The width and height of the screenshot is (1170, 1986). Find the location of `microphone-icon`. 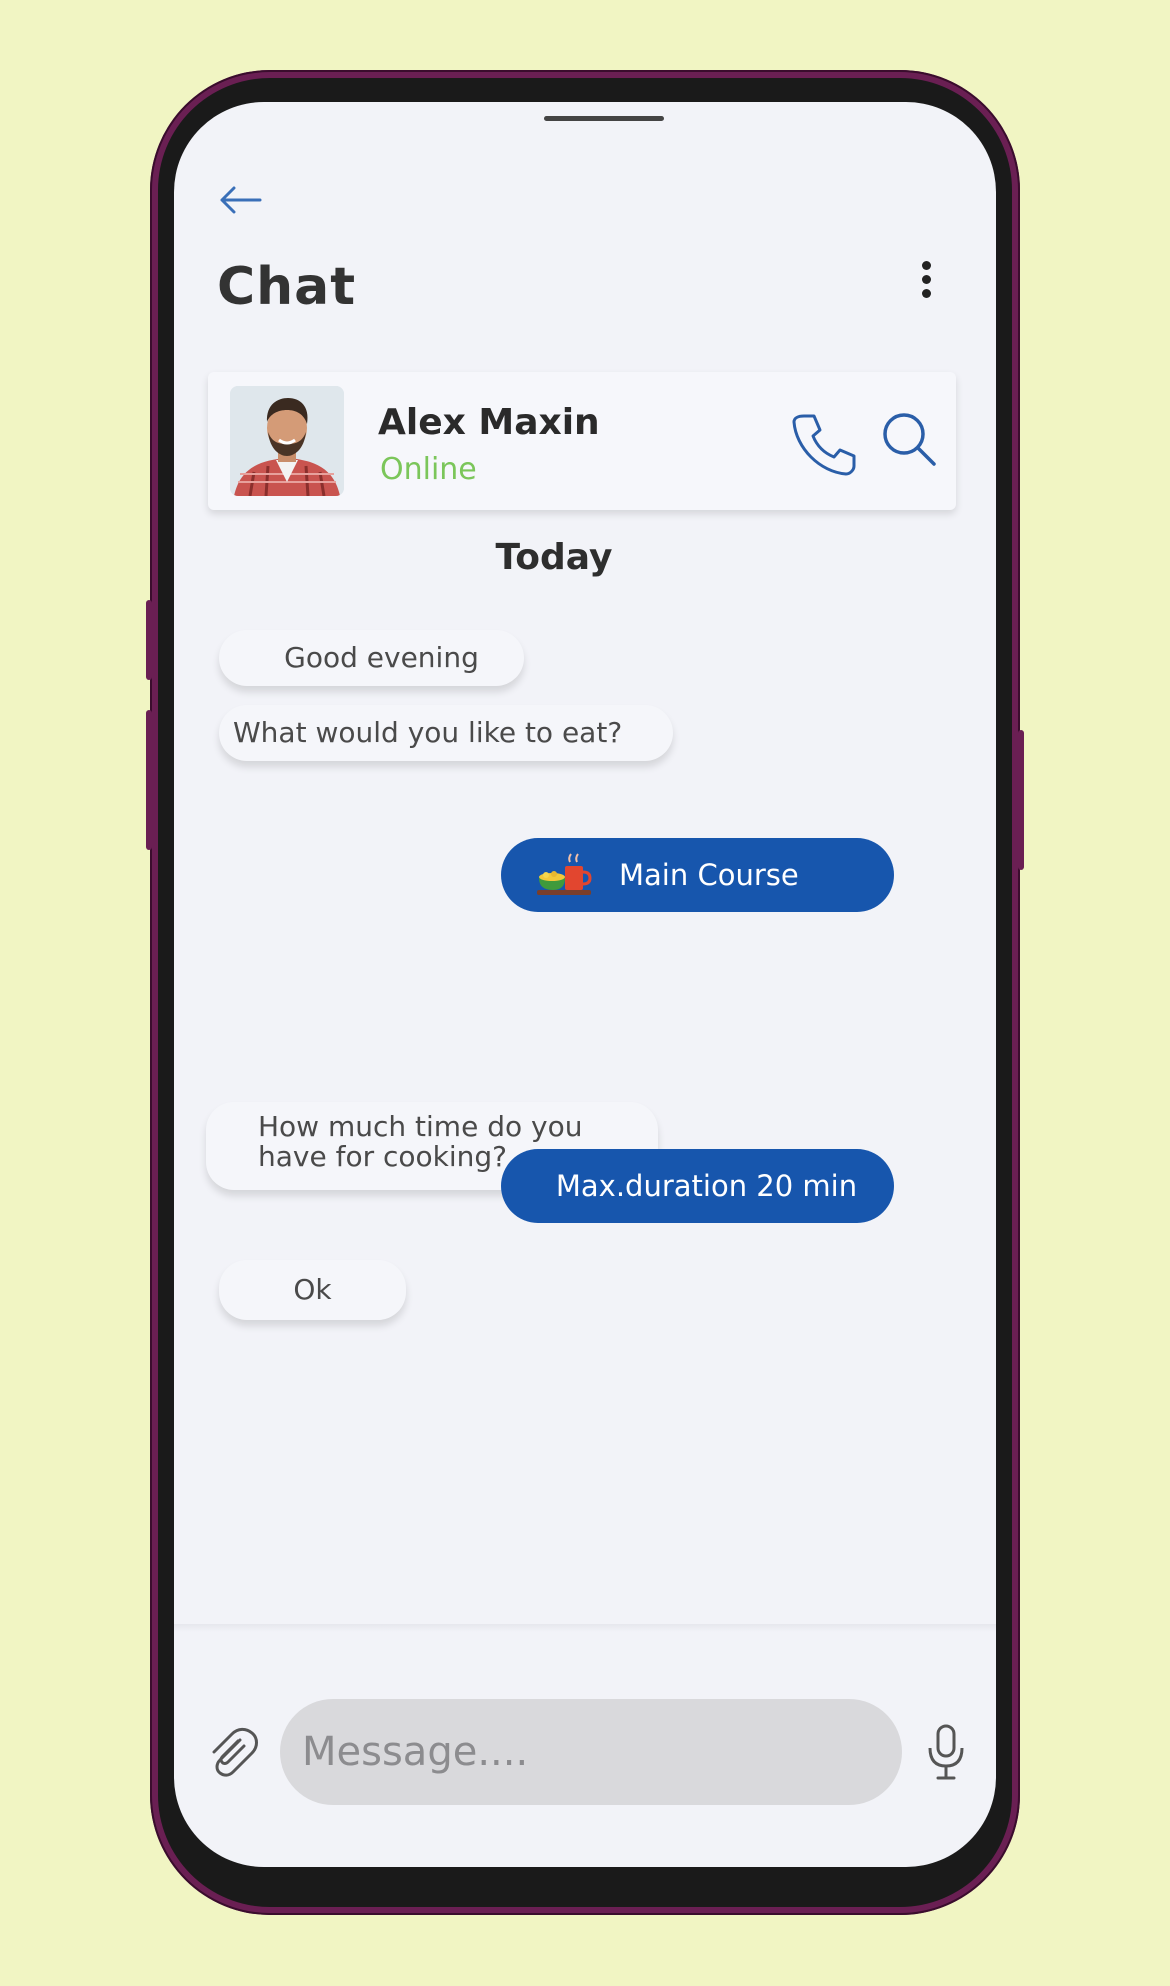

microphone-icon is located at coordinates (946, 1752).